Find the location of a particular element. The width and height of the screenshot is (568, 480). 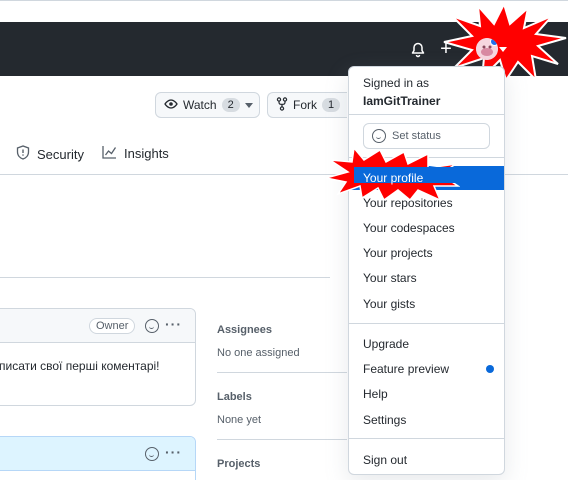

fork-button: Fork 1 is located at coordinates (307, 105).